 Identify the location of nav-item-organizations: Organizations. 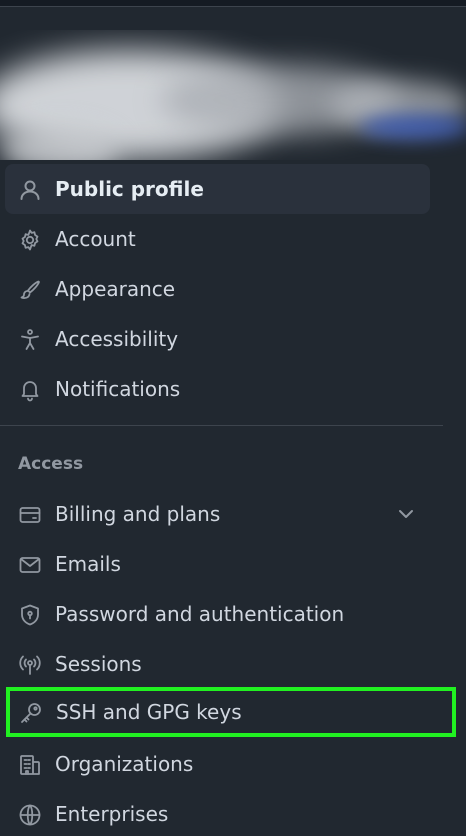
(217, 764).